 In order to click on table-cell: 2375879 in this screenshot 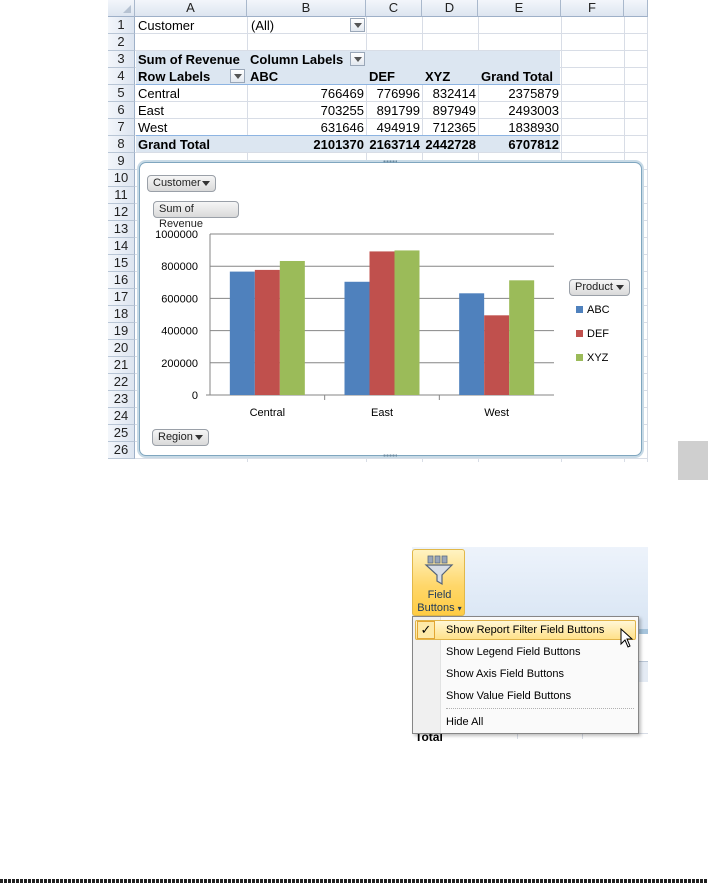, I will do `click(533, 93)`.